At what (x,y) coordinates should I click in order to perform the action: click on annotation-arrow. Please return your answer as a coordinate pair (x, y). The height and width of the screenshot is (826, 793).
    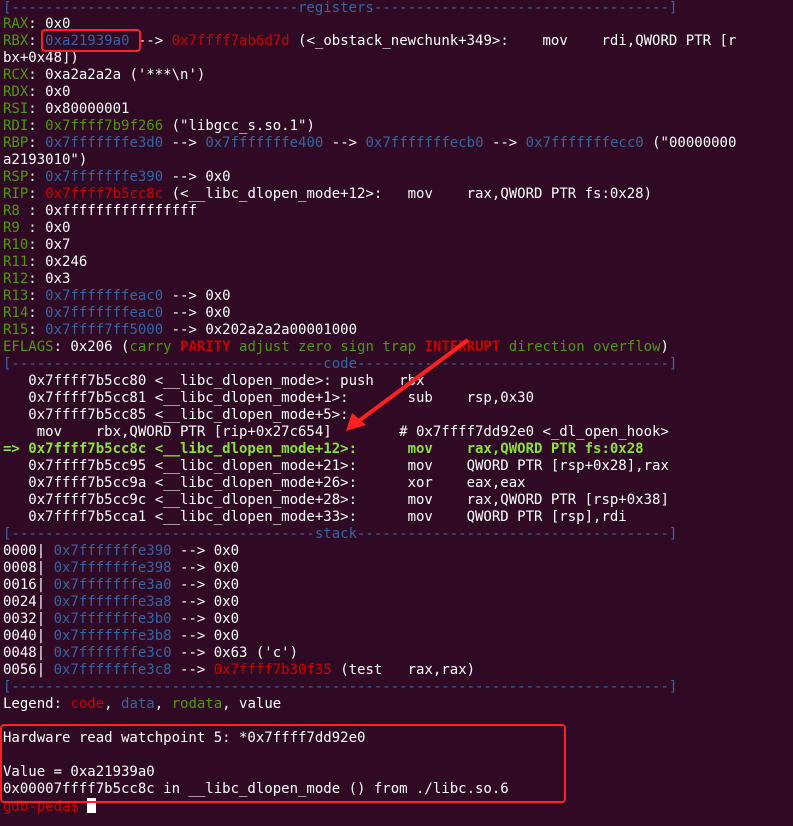
    Looking at the image, I should click on (408, 384).